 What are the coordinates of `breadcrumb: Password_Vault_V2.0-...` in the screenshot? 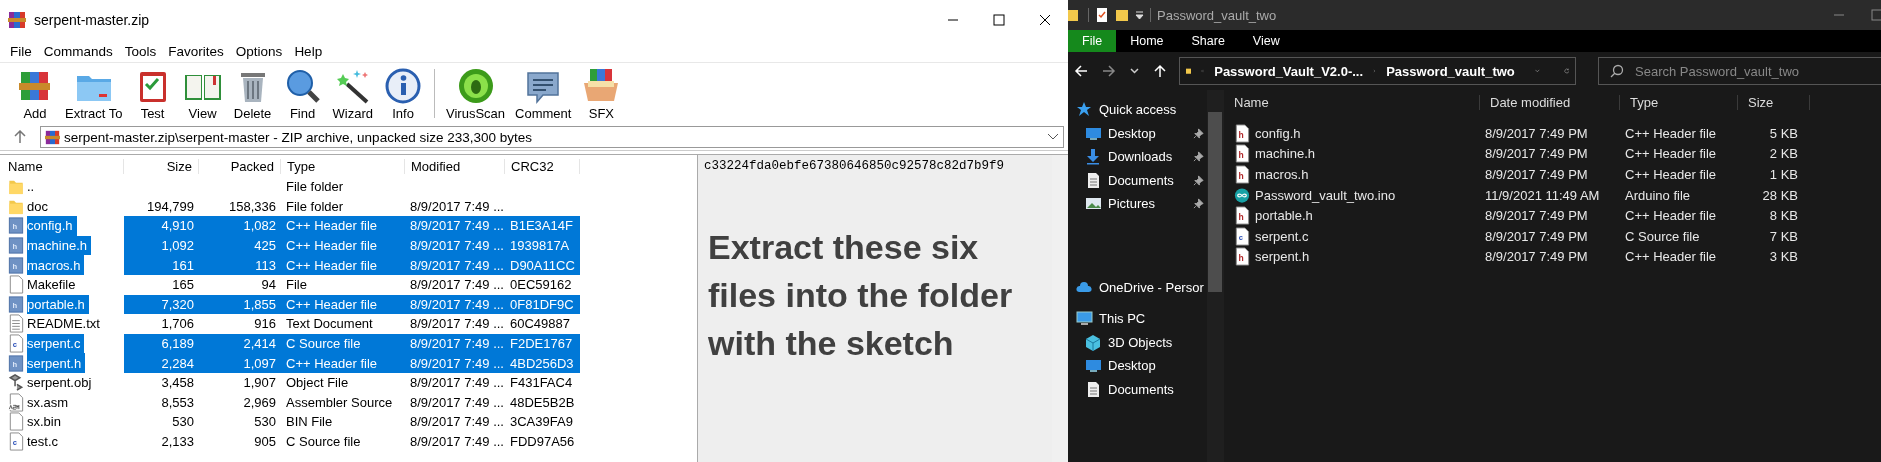 It's located at (1289, 71).